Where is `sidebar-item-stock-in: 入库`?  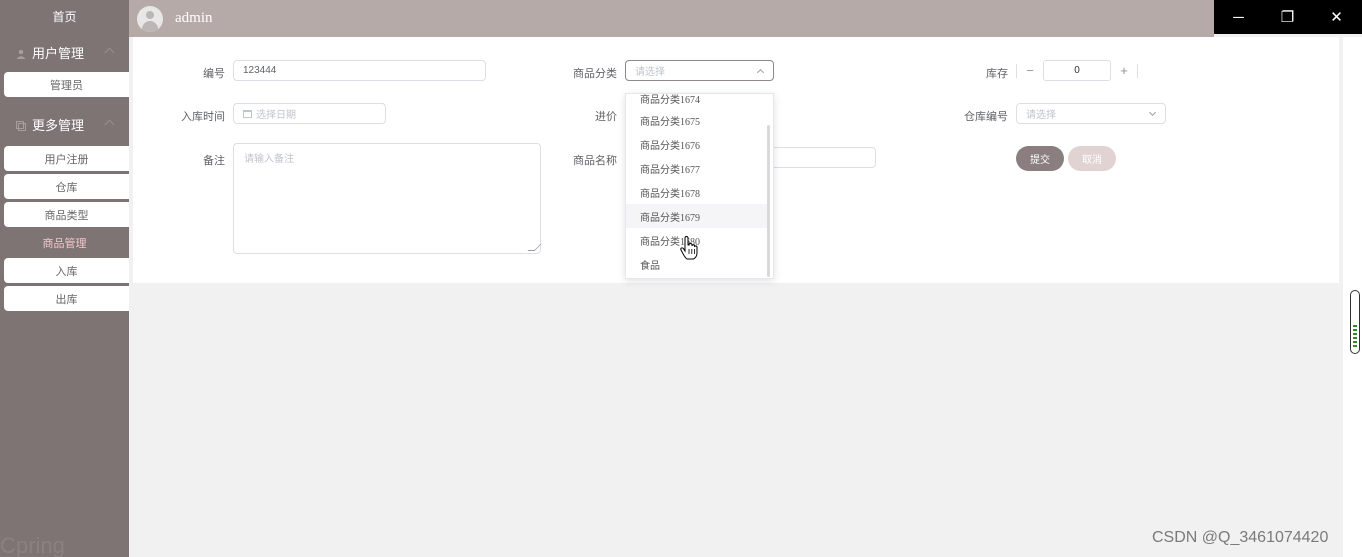
sidebar-item-stock-in: 入库 is located at coordinates (66, 270).